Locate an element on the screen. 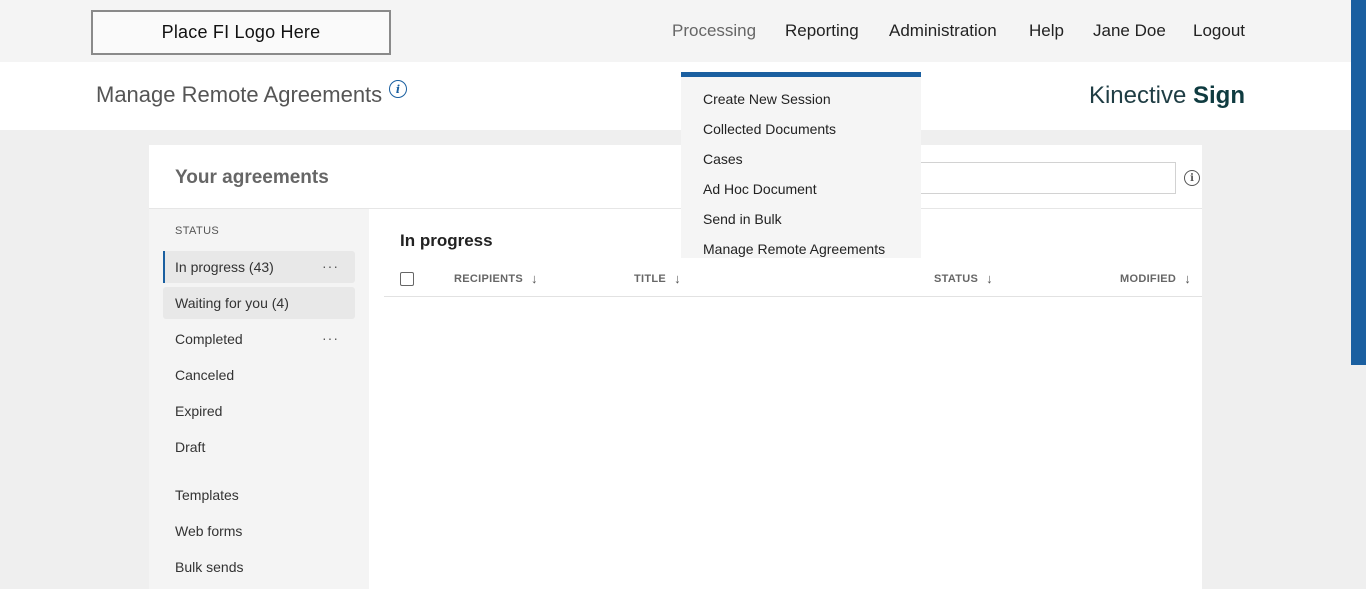  column-label: MODIFIED is located at coordinates (1148, 278).